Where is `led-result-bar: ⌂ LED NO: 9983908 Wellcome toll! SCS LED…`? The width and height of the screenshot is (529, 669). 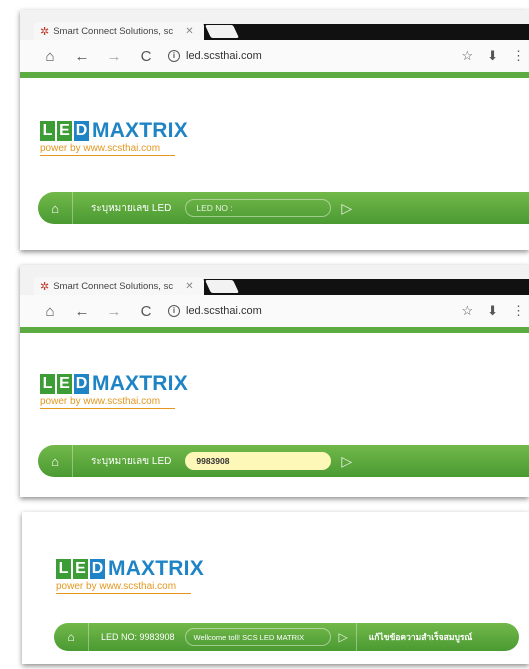 led-result-bar: ⌂ LED NO: 9983908 Wellcome toll! SCS LED… is located at coordinates (286, 637).